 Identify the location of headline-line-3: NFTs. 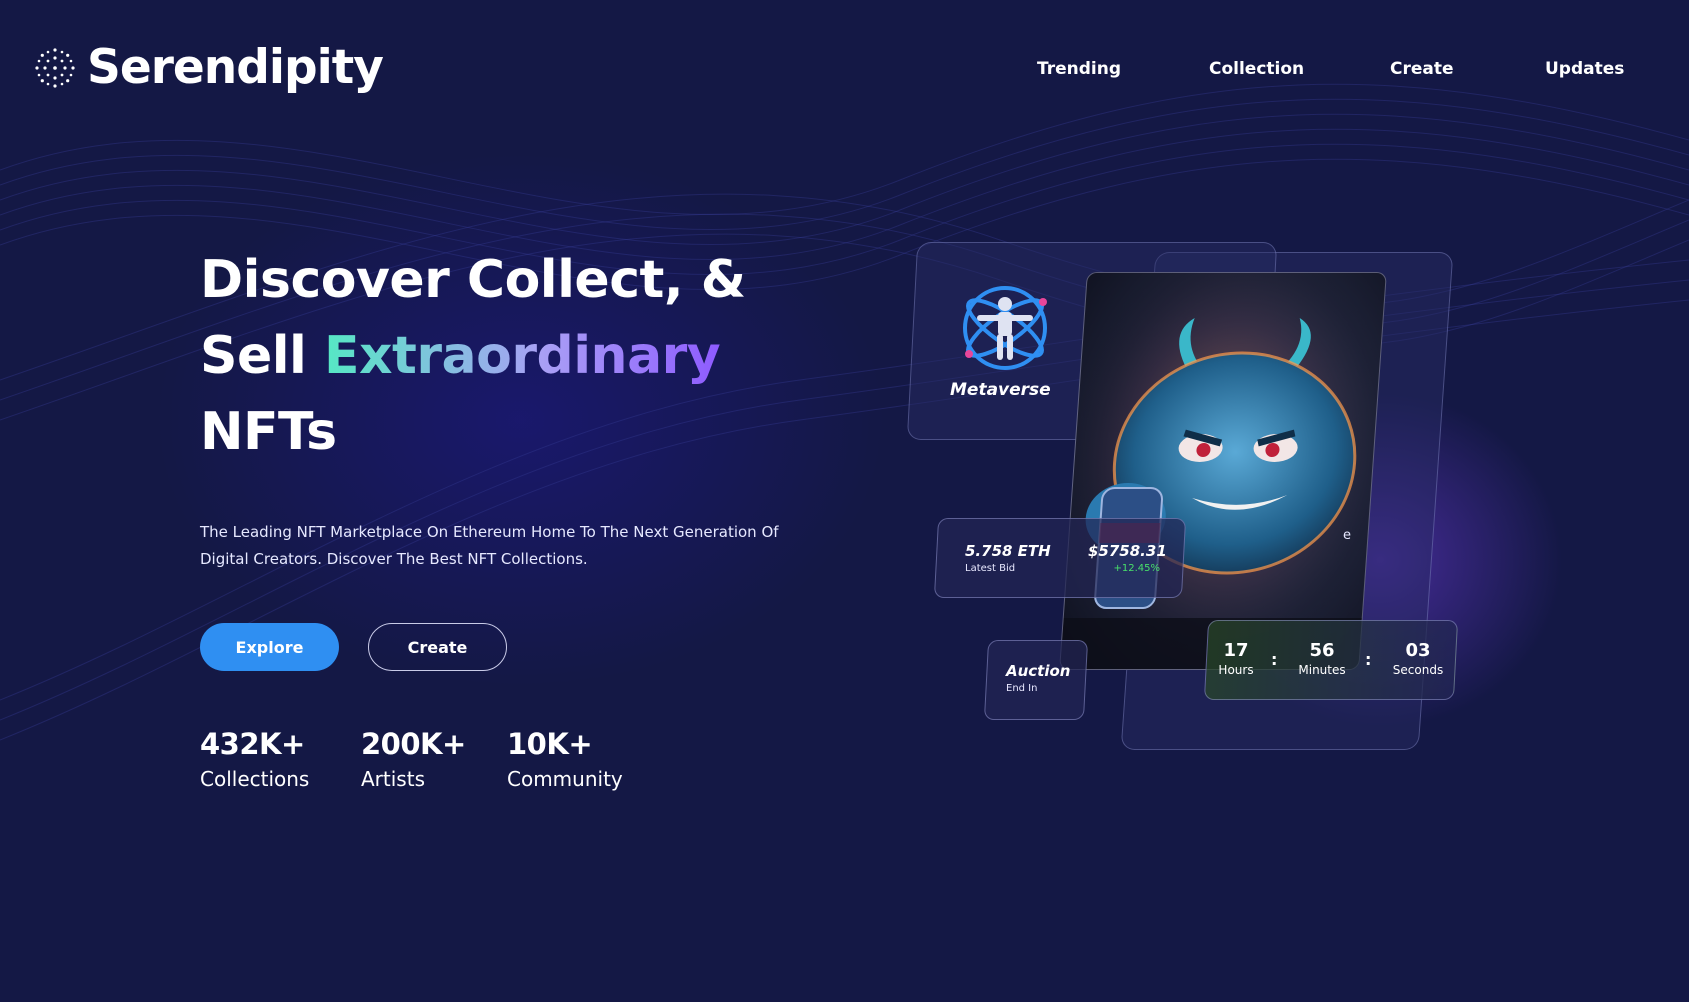
(268, 432).